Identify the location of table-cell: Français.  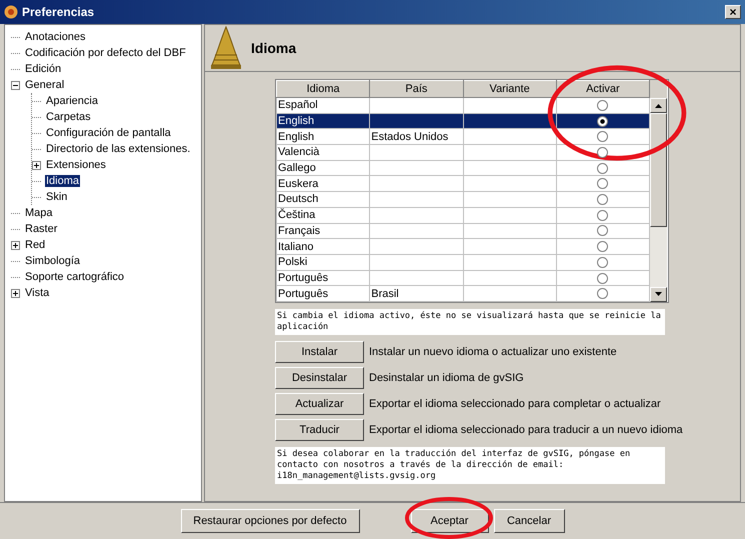
(323, 231).